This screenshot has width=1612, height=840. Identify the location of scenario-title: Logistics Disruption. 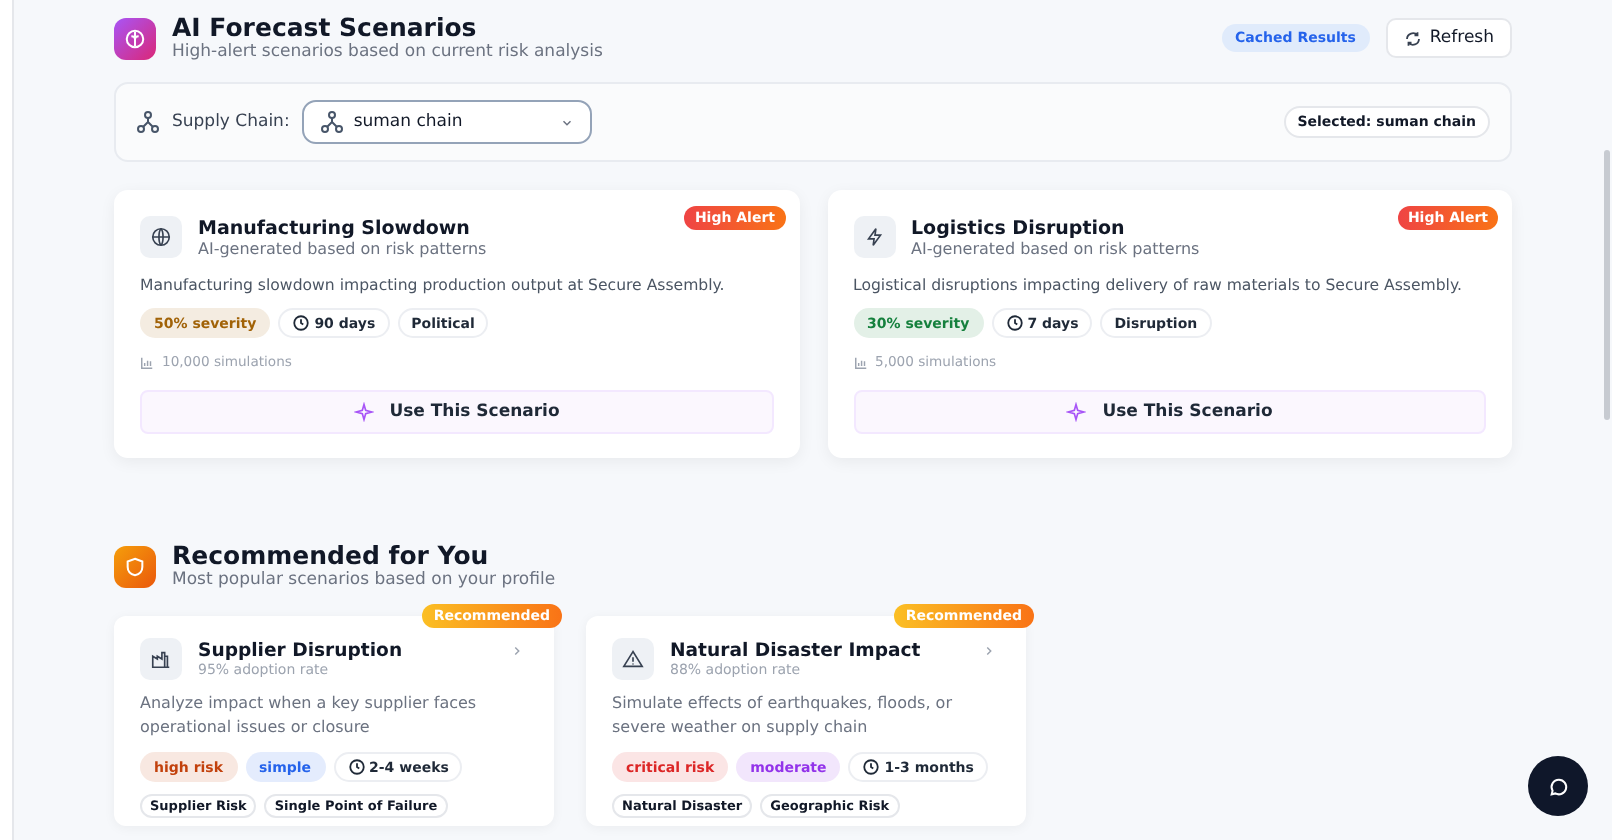
(1019, 228).